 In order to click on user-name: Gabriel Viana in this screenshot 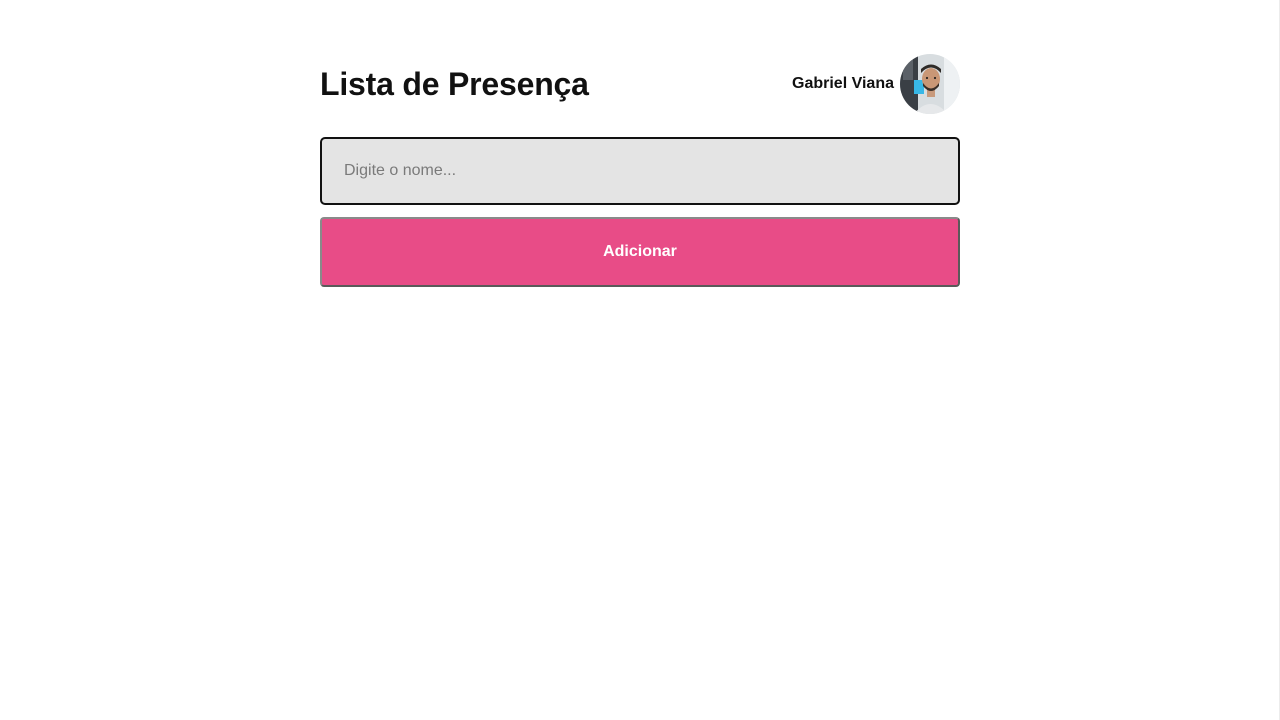, I will do `click(843, 83)`.